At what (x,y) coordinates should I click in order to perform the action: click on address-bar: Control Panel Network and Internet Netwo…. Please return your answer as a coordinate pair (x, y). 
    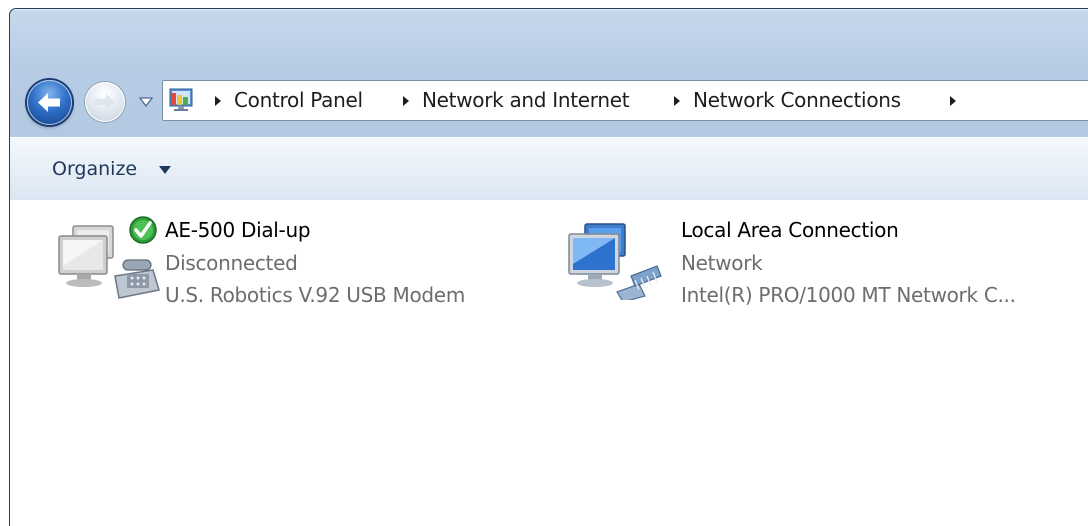
    Looking at the image, I should click on (625, 100).